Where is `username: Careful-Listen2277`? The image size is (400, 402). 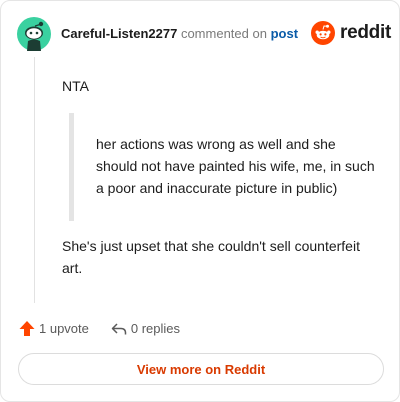
username: Careful-Listen2277 is located at coordinates (119, 33).